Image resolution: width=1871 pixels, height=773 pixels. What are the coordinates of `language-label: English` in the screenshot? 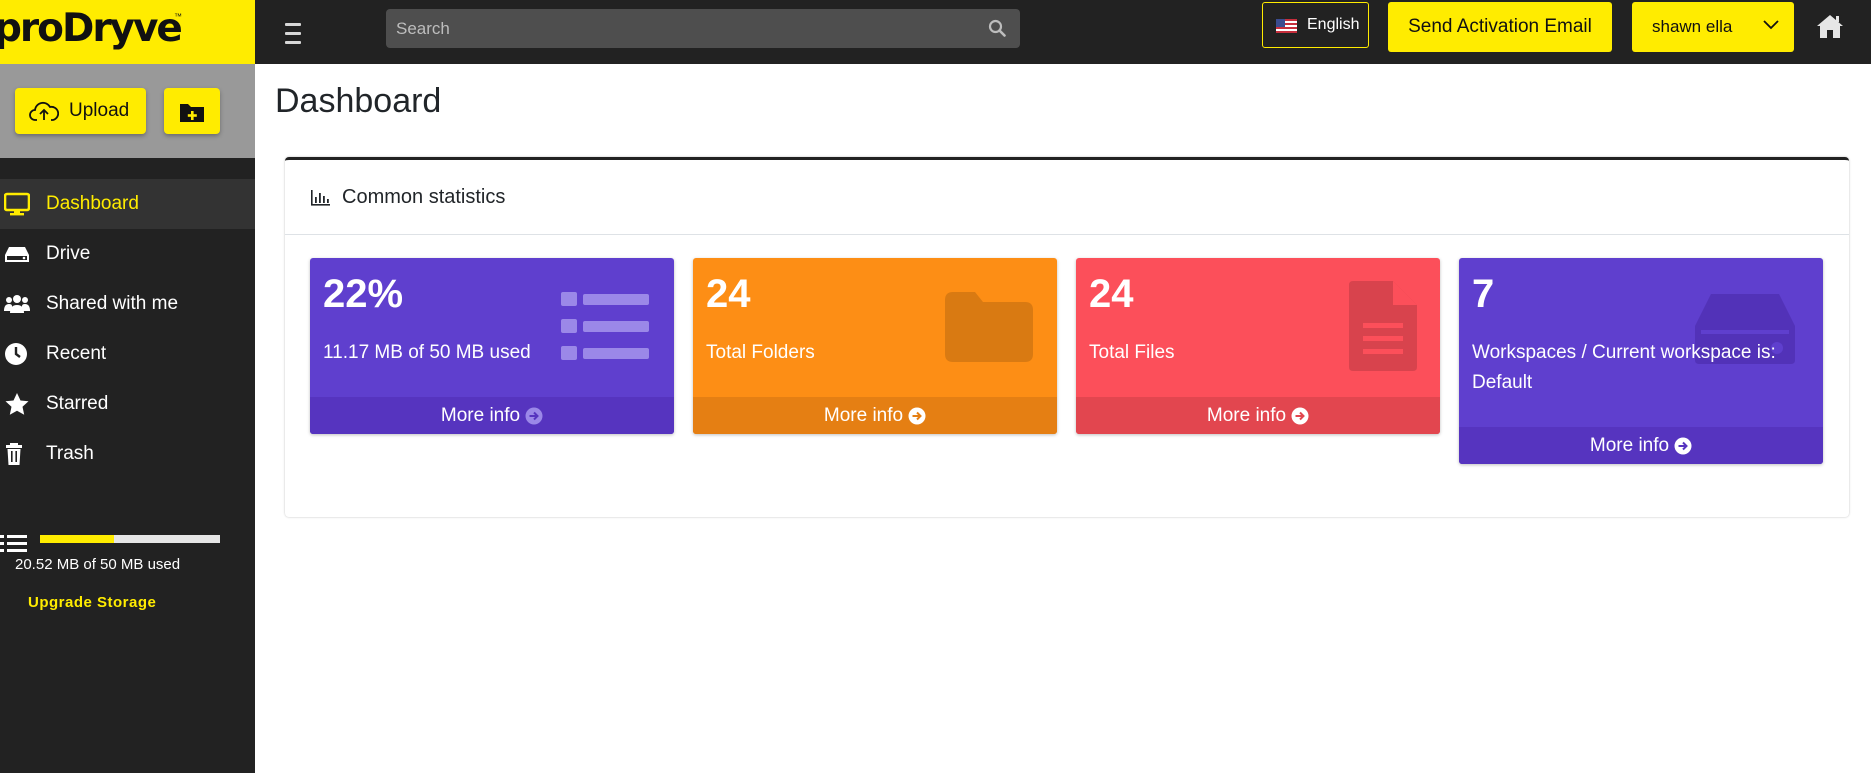 It's located at (1333, 24).